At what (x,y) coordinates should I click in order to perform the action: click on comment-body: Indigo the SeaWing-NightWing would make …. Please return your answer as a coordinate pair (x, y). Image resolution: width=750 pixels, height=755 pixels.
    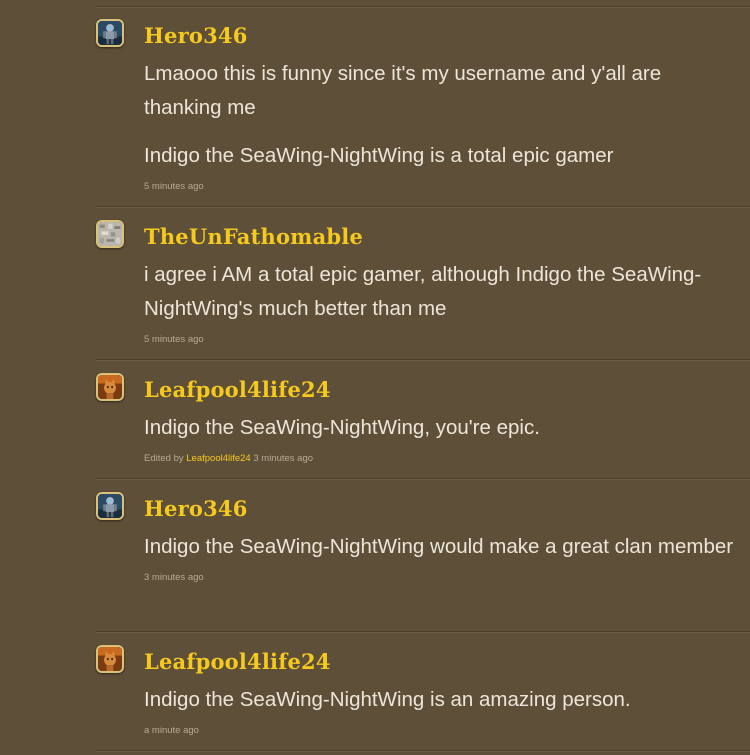
    Looking at the image, I should click on (444, 556).